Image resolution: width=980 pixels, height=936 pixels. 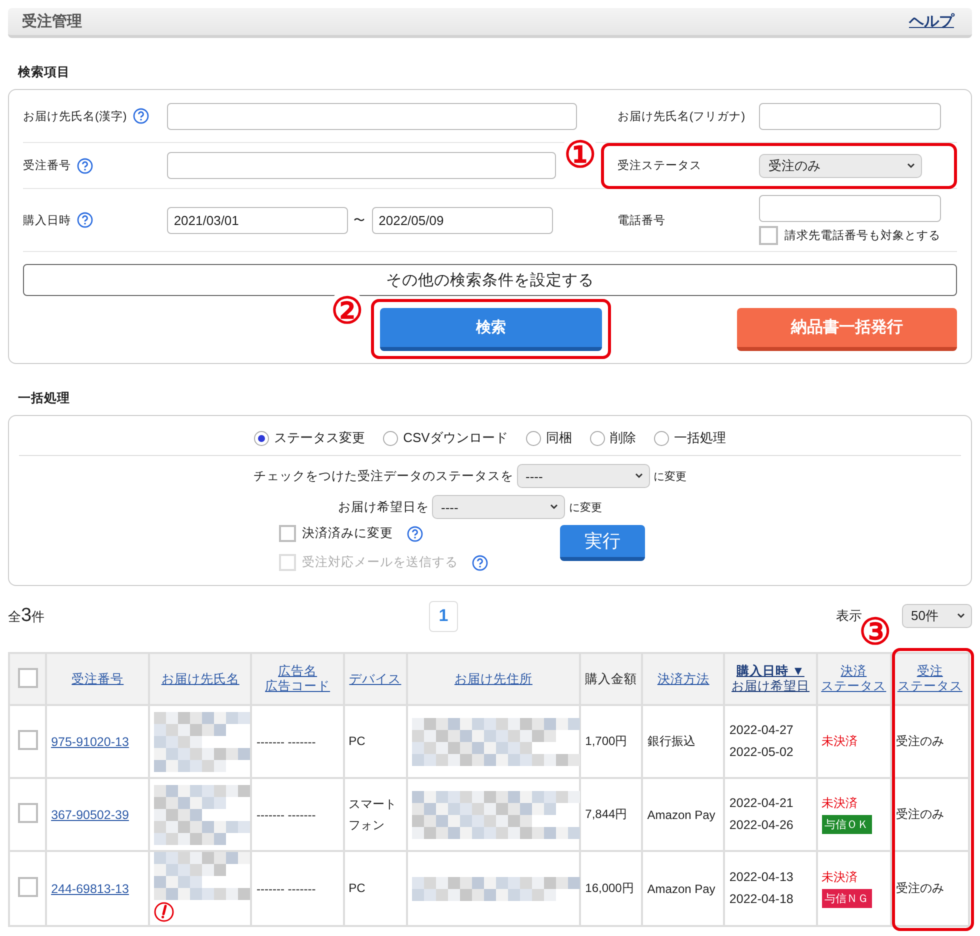 What do you see at coordinates (320, 438) in the screenshot?
I see `radio-label: ステータス変更` at bounding box center [320, 438].